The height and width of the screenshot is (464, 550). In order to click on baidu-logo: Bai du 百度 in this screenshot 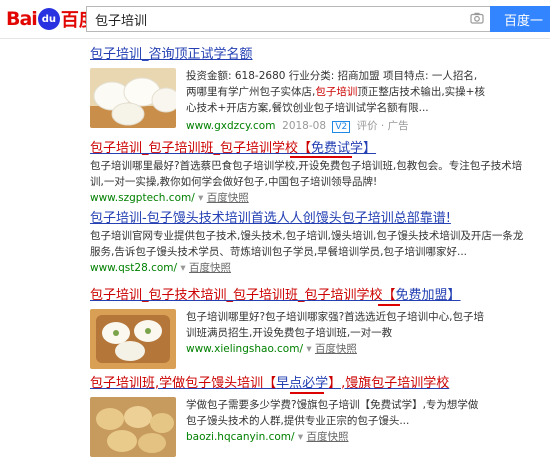, I will do `click(51, 19)`.